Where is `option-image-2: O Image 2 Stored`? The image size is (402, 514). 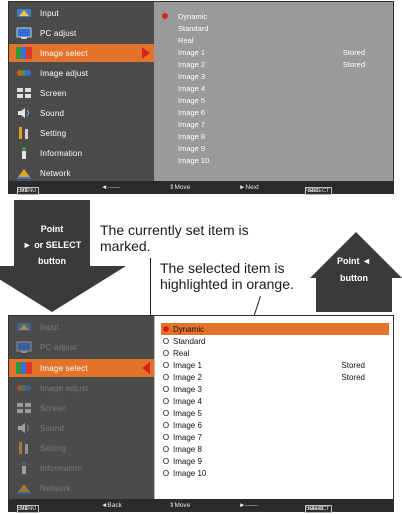
option-image-2: O Image 2 Stored is located at coordinates (275, 377).